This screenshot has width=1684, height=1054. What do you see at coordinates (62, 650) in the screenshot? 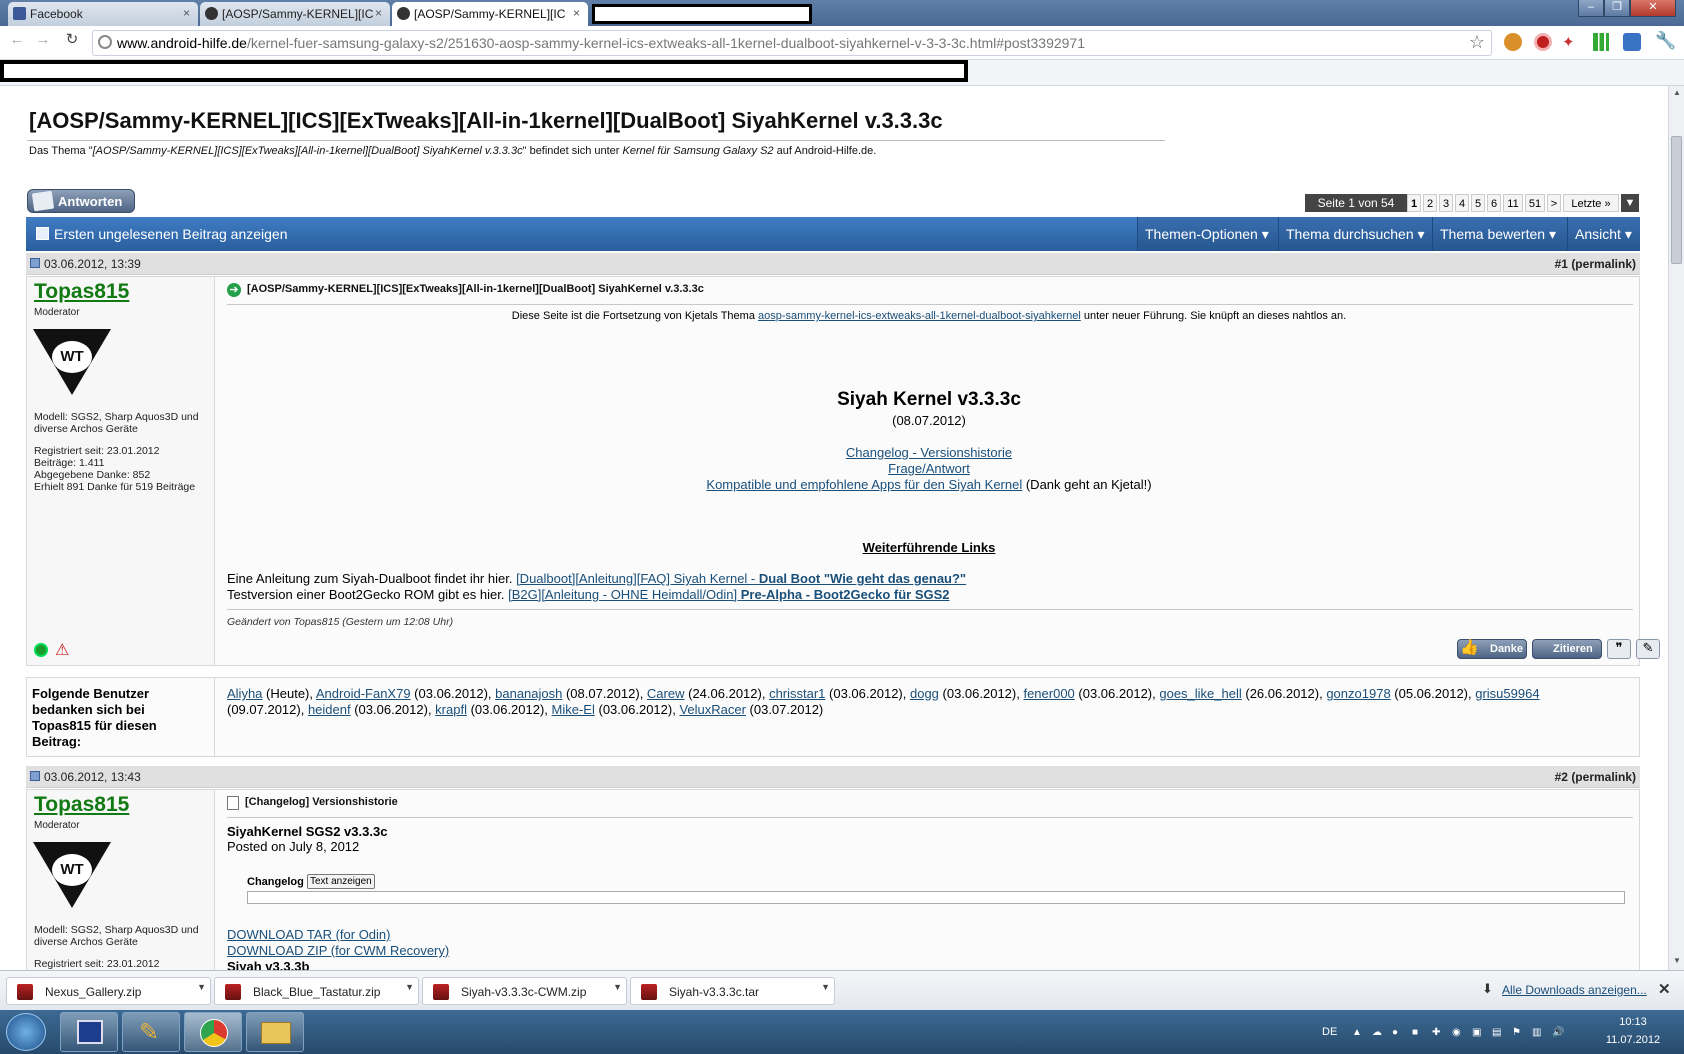
I see `report-warning-icon: ⚠` at bounding box center [62, 650].